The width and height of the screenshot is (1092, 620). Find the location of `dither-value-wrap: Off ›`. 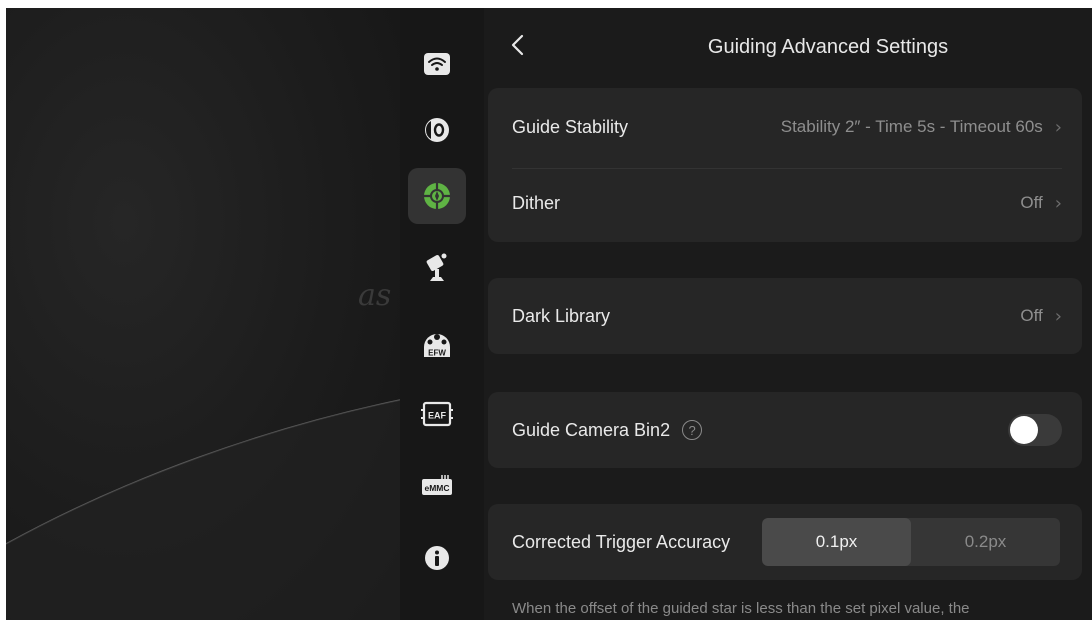

dither-value-wrap: Off › is located at coordinates (1041, 203).